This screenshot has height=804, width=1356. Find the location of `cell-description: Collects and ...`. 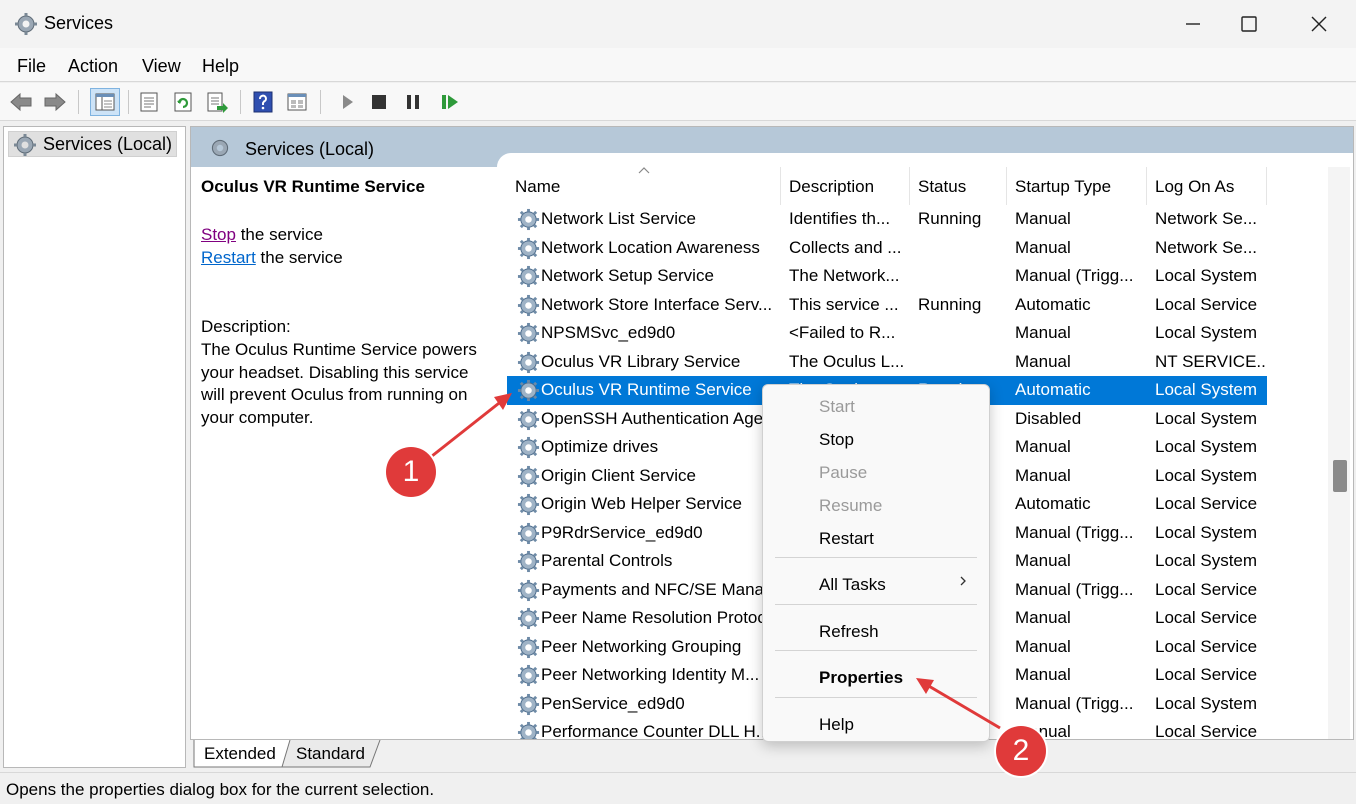

cell-description: Collects and ... is located at coordinates (845, 247).